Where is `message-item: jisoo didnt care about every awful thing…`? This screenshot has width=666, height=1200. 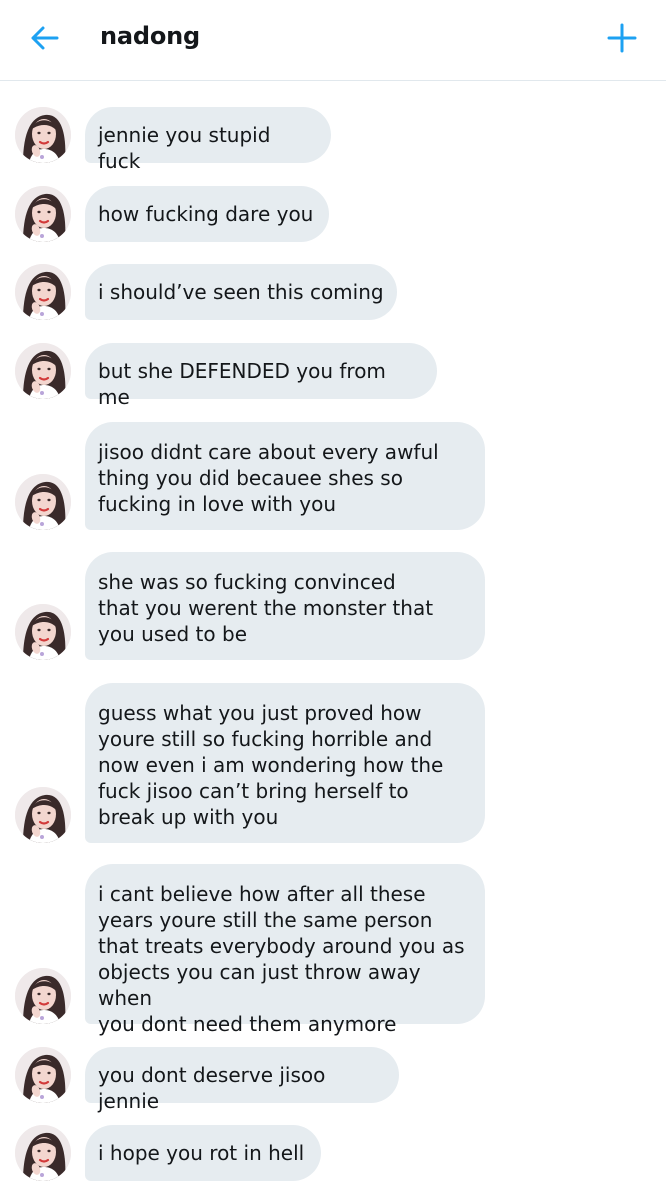
message-item: jisoo didnt care about every awful thing… is located at coordinates (333, 476).